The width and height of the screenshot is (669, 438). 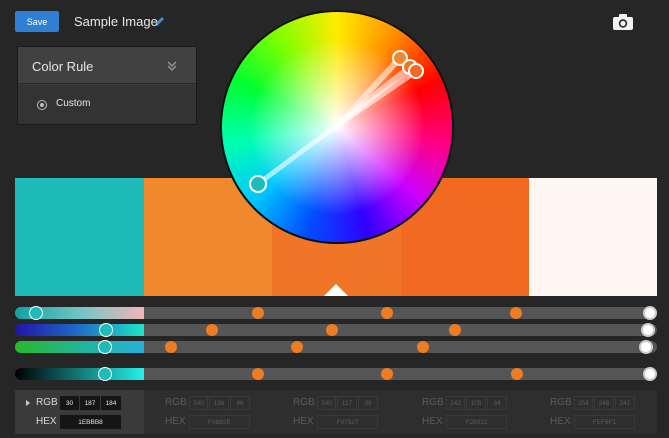 What do you see at coordinates (159, 21) in the screenshot?
I see `pencil-icon` at bounding box center [159, 21].